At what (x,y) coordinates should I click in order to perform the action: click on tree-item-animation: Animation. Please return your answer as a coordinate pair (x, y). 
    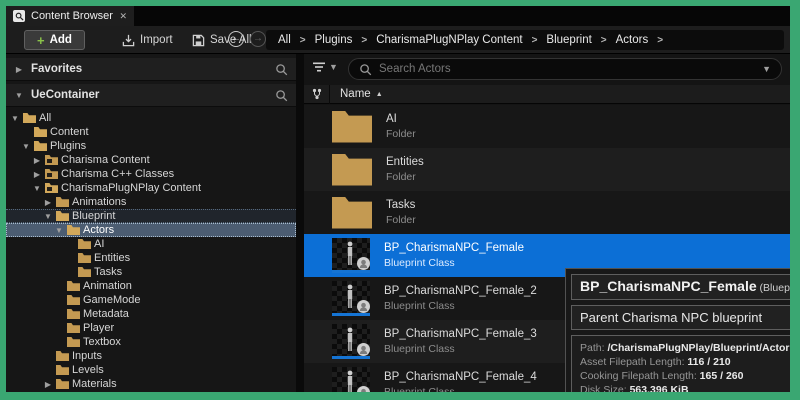
    Looking at the image, I should click on (151, 286).